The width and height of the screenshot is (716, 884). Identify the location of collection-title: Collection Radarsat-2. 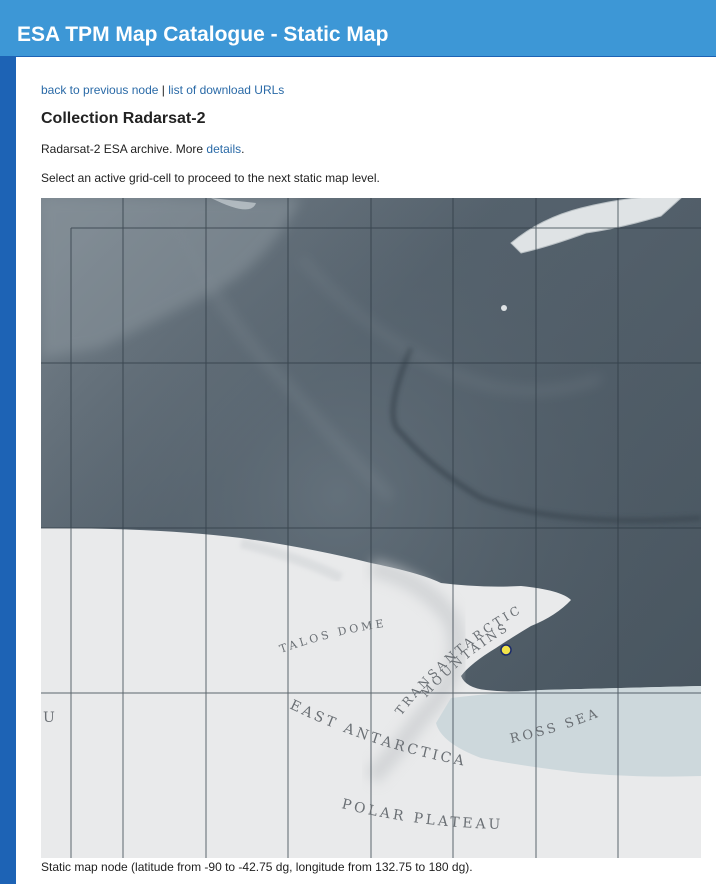
(123, 118).